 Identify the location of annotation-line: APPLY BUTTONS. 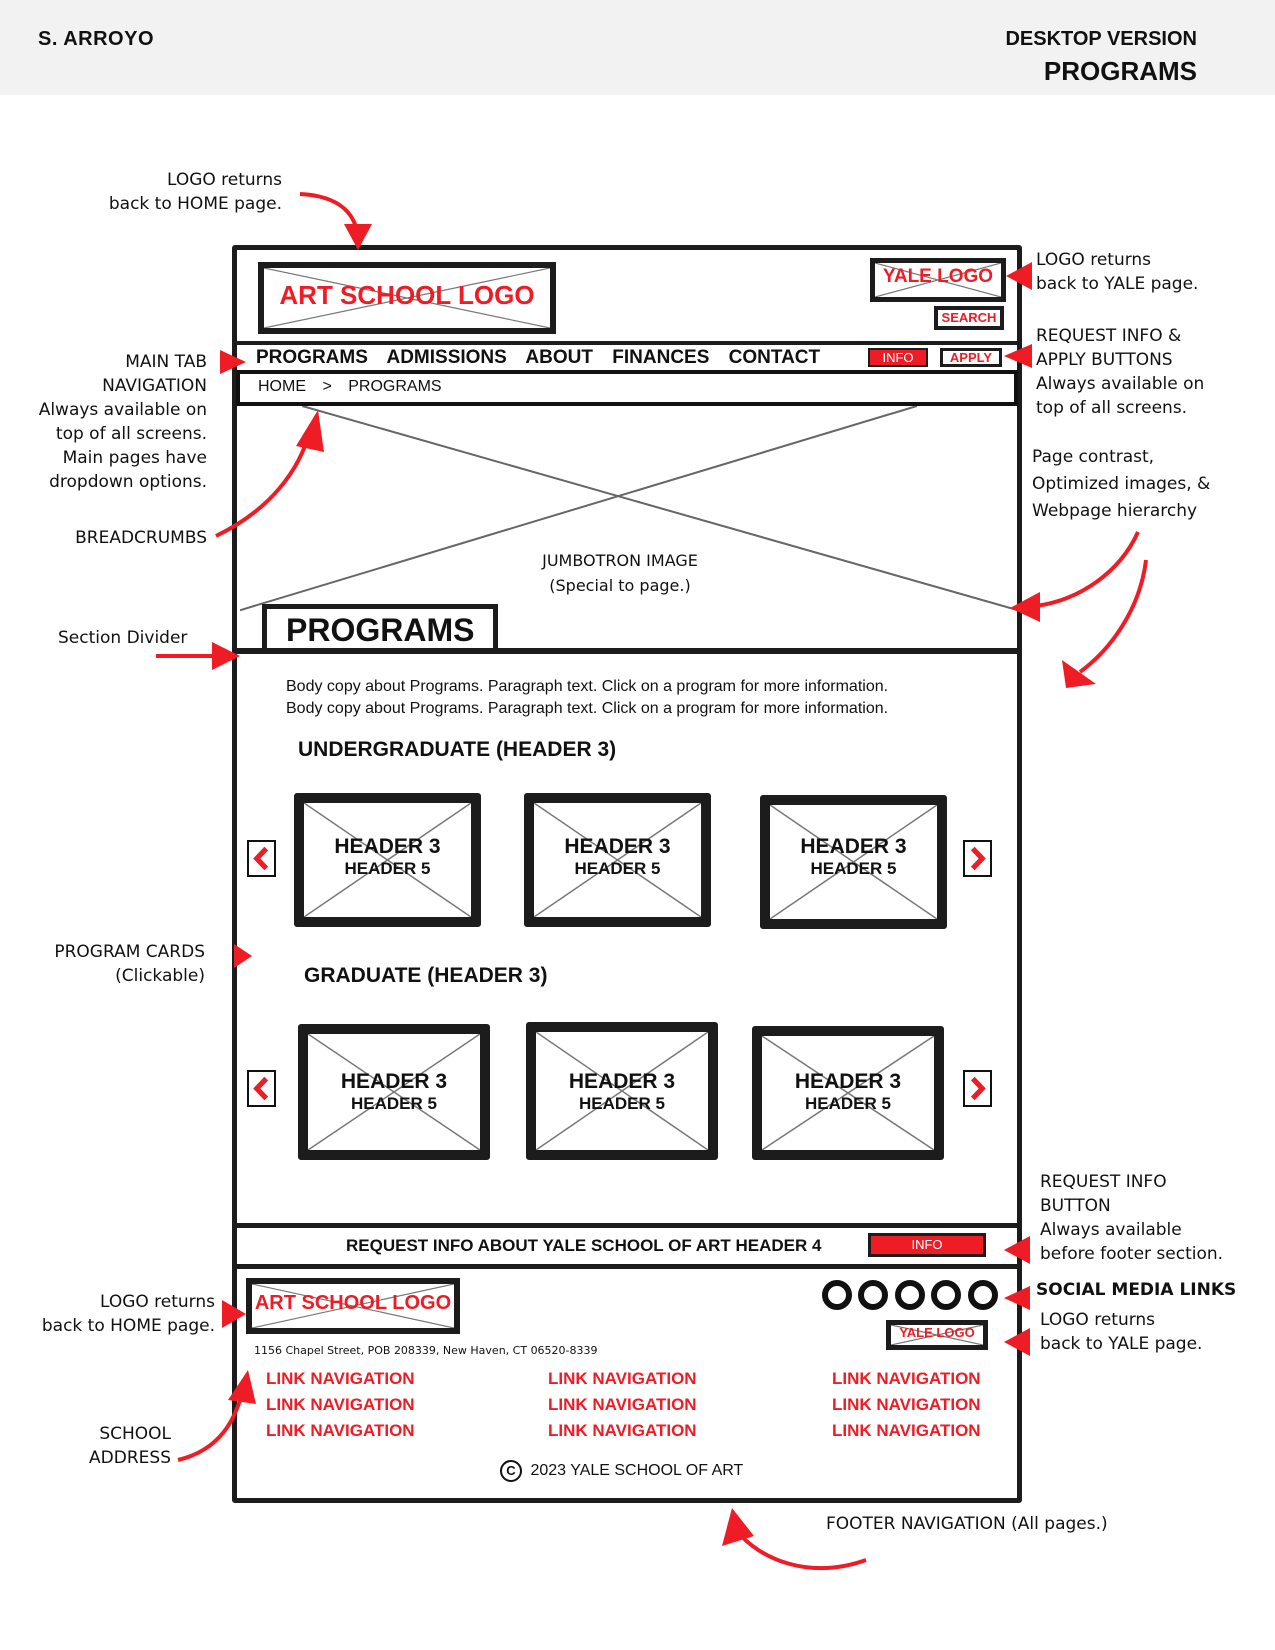
(1104, 360).